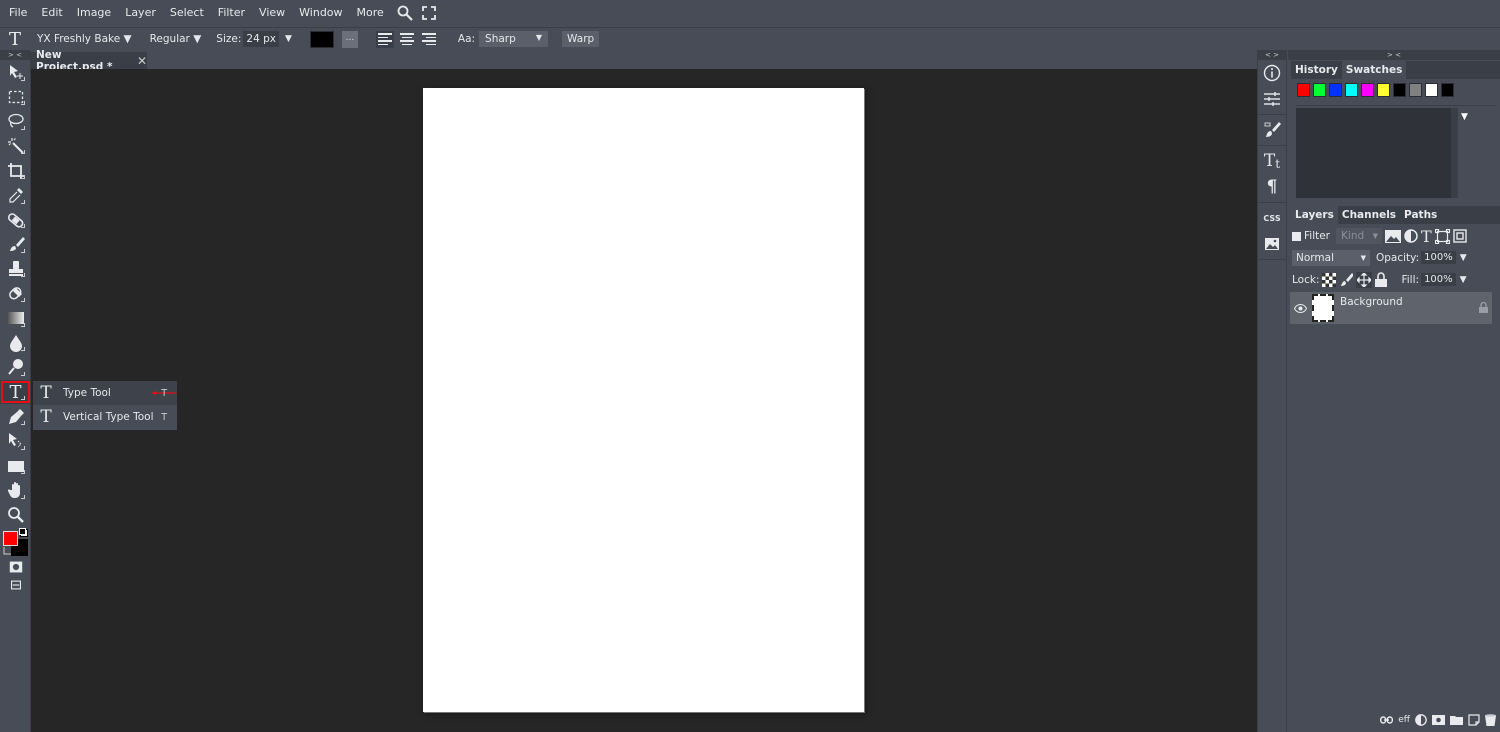 This screenshot has width=1500, height=732. I want to click on marquee-tool, so click(15, 97).